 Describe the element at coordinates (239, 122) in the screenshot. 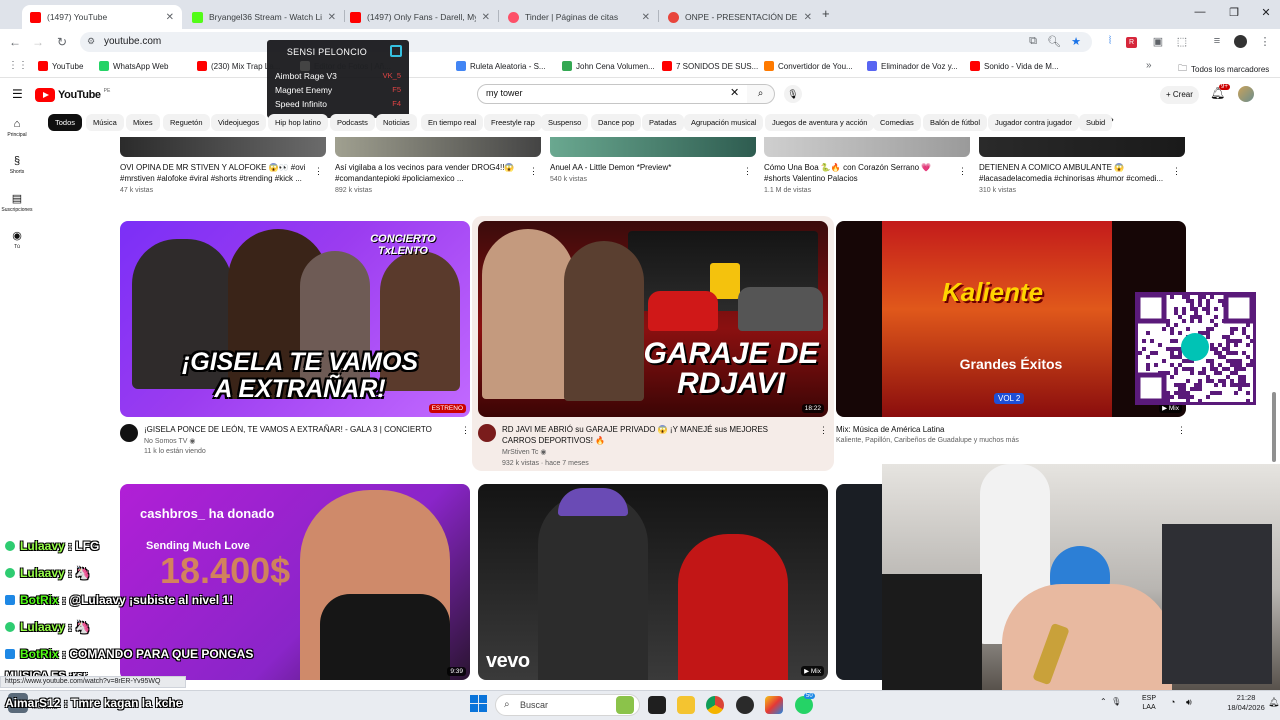

I see `chip-filter: Videojuegos` at that location.